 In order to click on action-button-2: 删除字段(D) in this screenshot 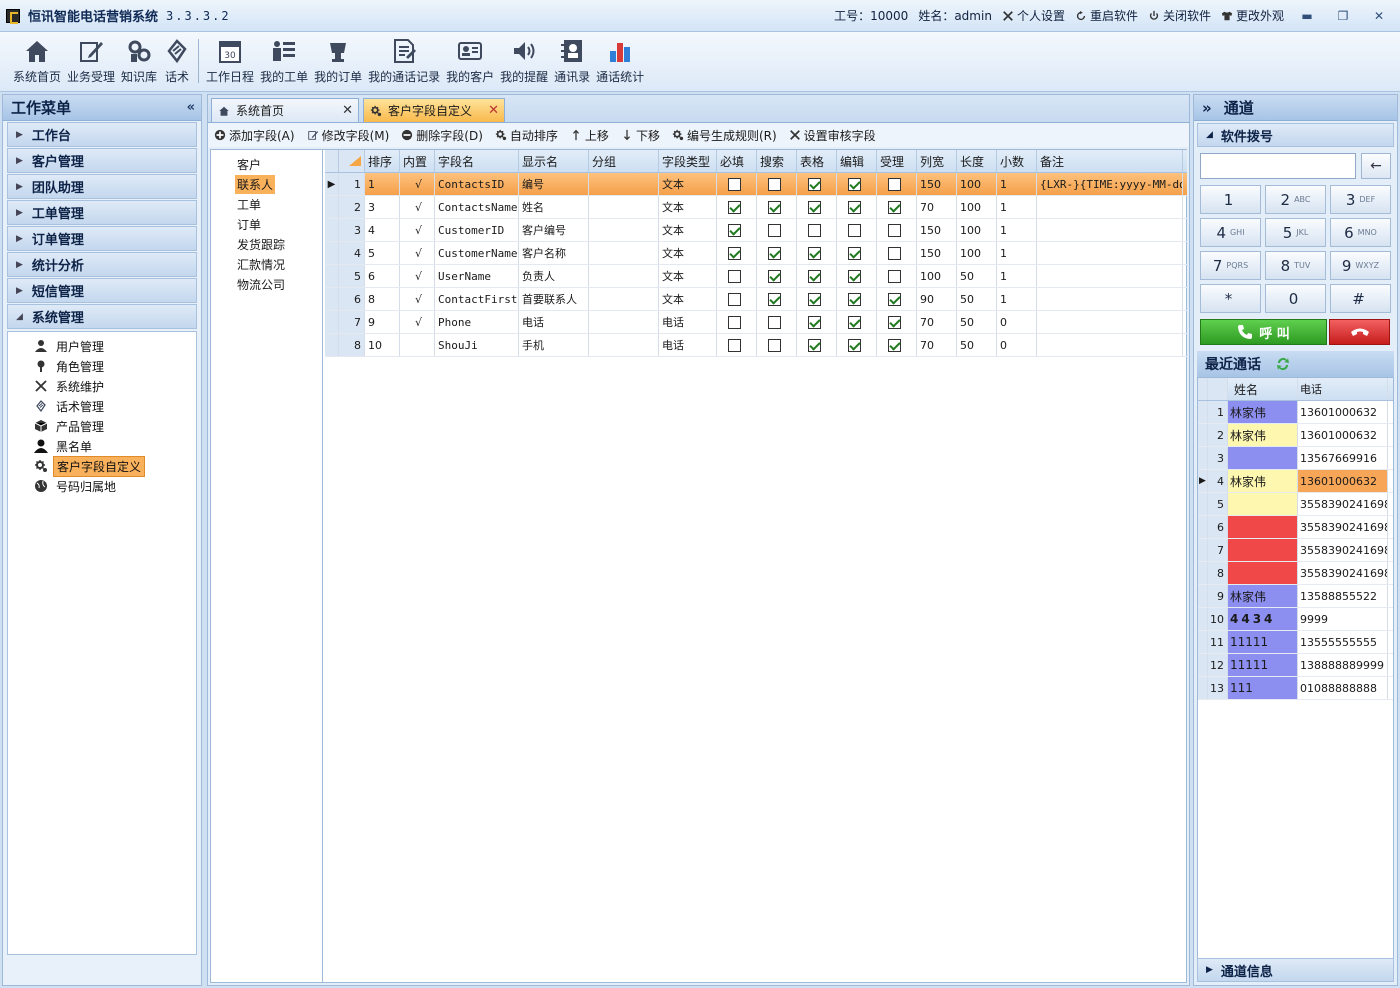, I will do `click(442, 135)`.